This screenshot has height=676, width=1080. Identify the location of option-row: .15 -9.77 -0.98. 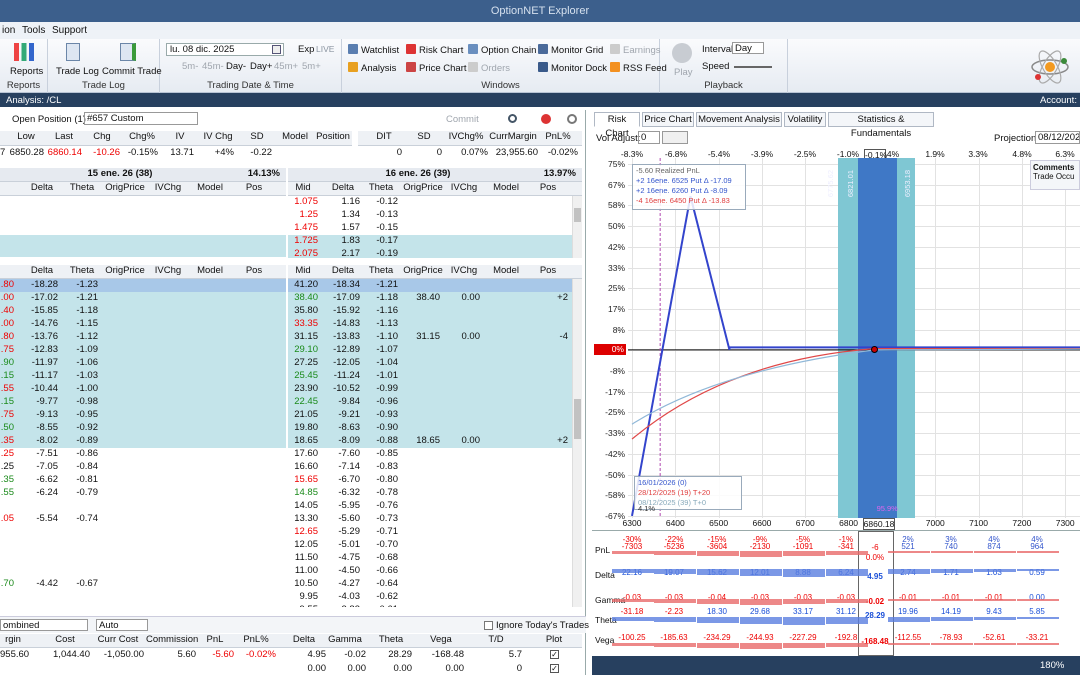
(143, 402).